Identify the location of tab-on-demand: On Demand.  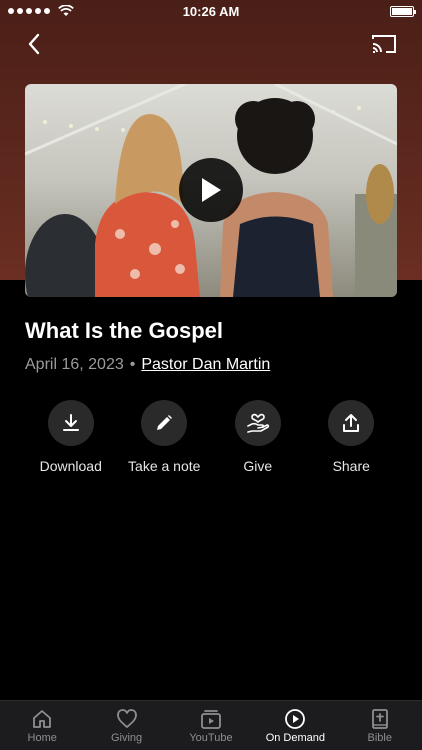
(295, 726).